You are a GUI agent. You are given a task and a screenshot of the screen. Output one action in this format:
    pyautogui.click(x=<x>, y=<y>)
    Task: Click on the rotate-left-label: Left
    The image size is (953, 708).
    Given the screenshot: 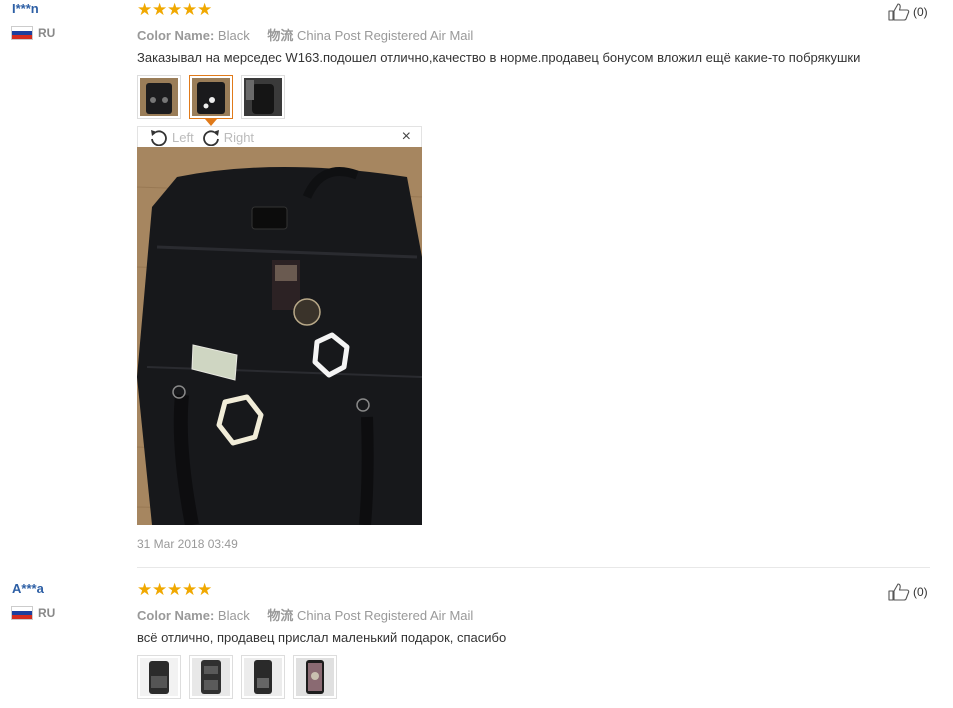 What is the action you would take?
    pyautogui.click(x=183, y=137)
    